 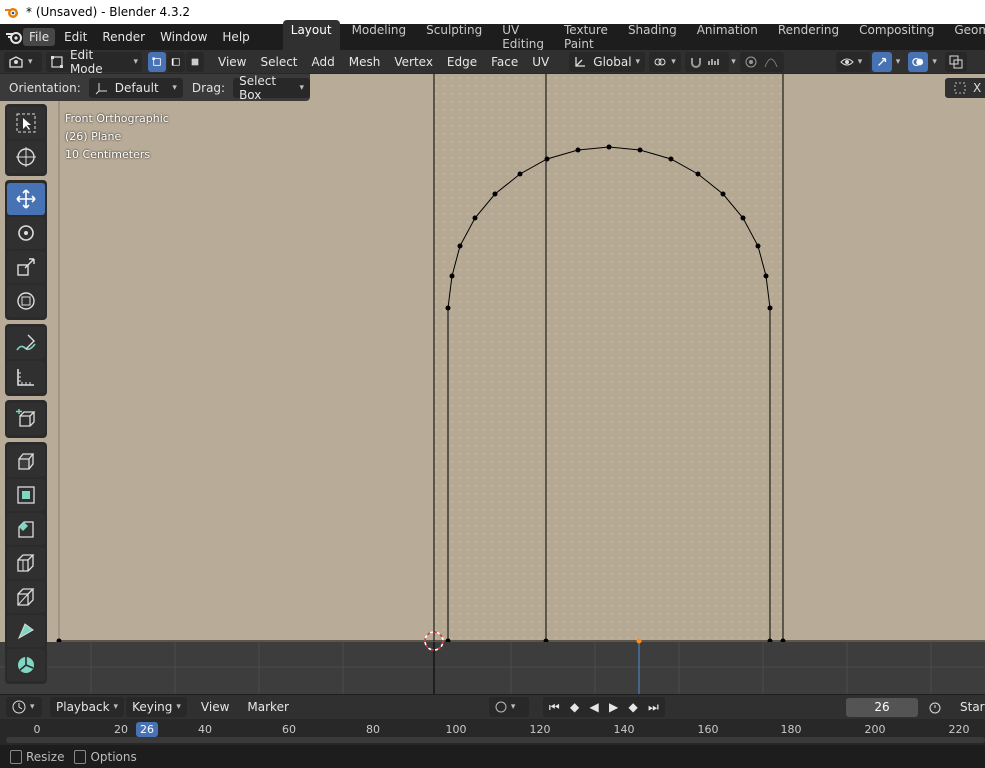 I want to click on menu-help: Help, so click(x=235, y=37).